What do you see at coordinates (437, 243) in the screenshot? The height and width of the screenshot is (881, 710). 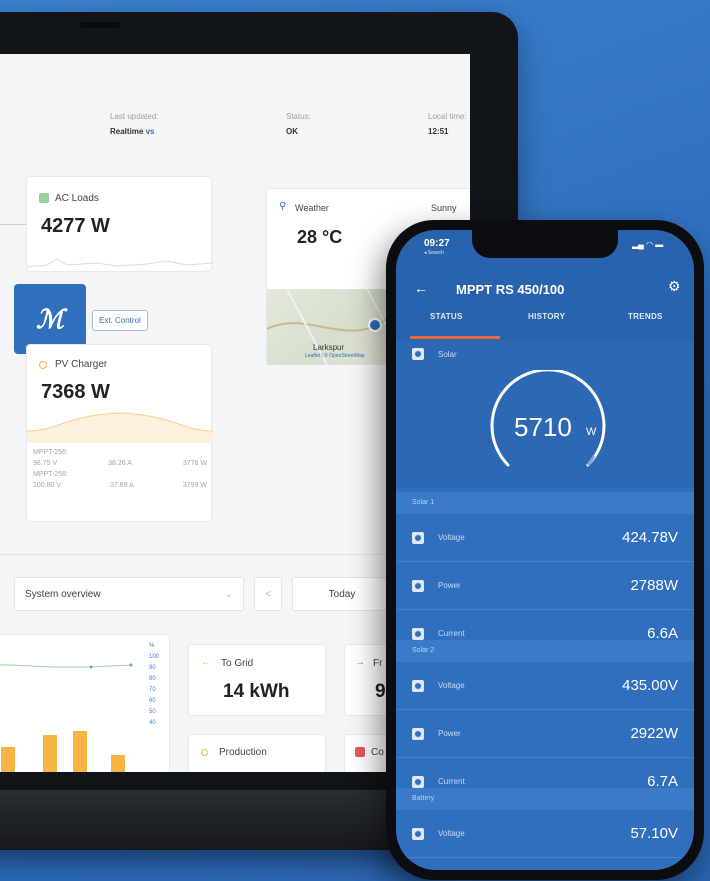 I see `status-time: 09:27` at bounding box center [437, 243].